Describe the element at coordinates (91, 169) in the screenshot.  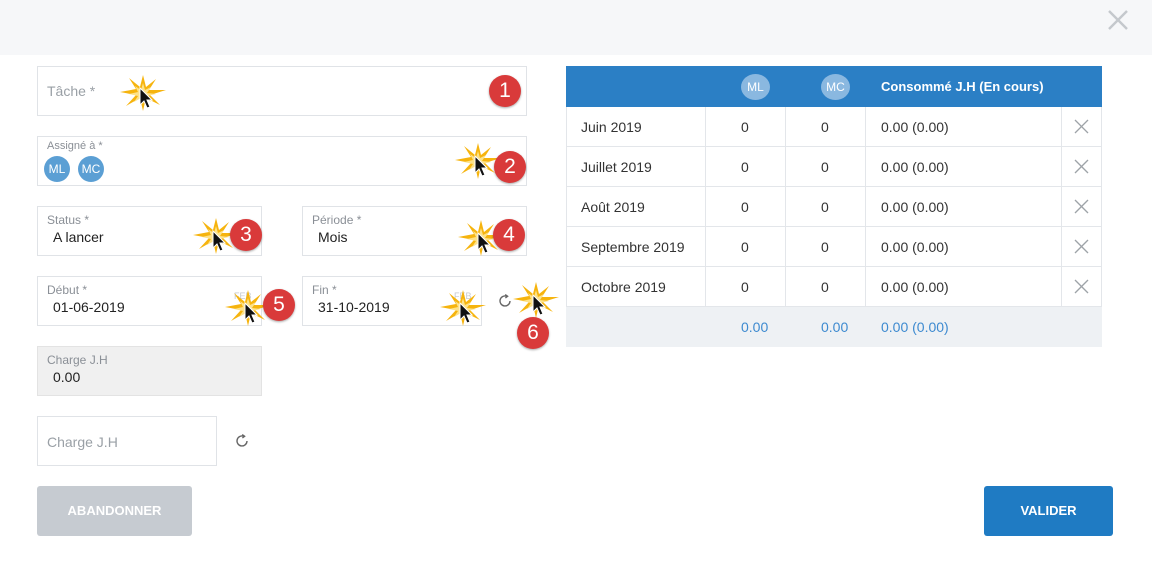
I see `avatar: MC` at that location.